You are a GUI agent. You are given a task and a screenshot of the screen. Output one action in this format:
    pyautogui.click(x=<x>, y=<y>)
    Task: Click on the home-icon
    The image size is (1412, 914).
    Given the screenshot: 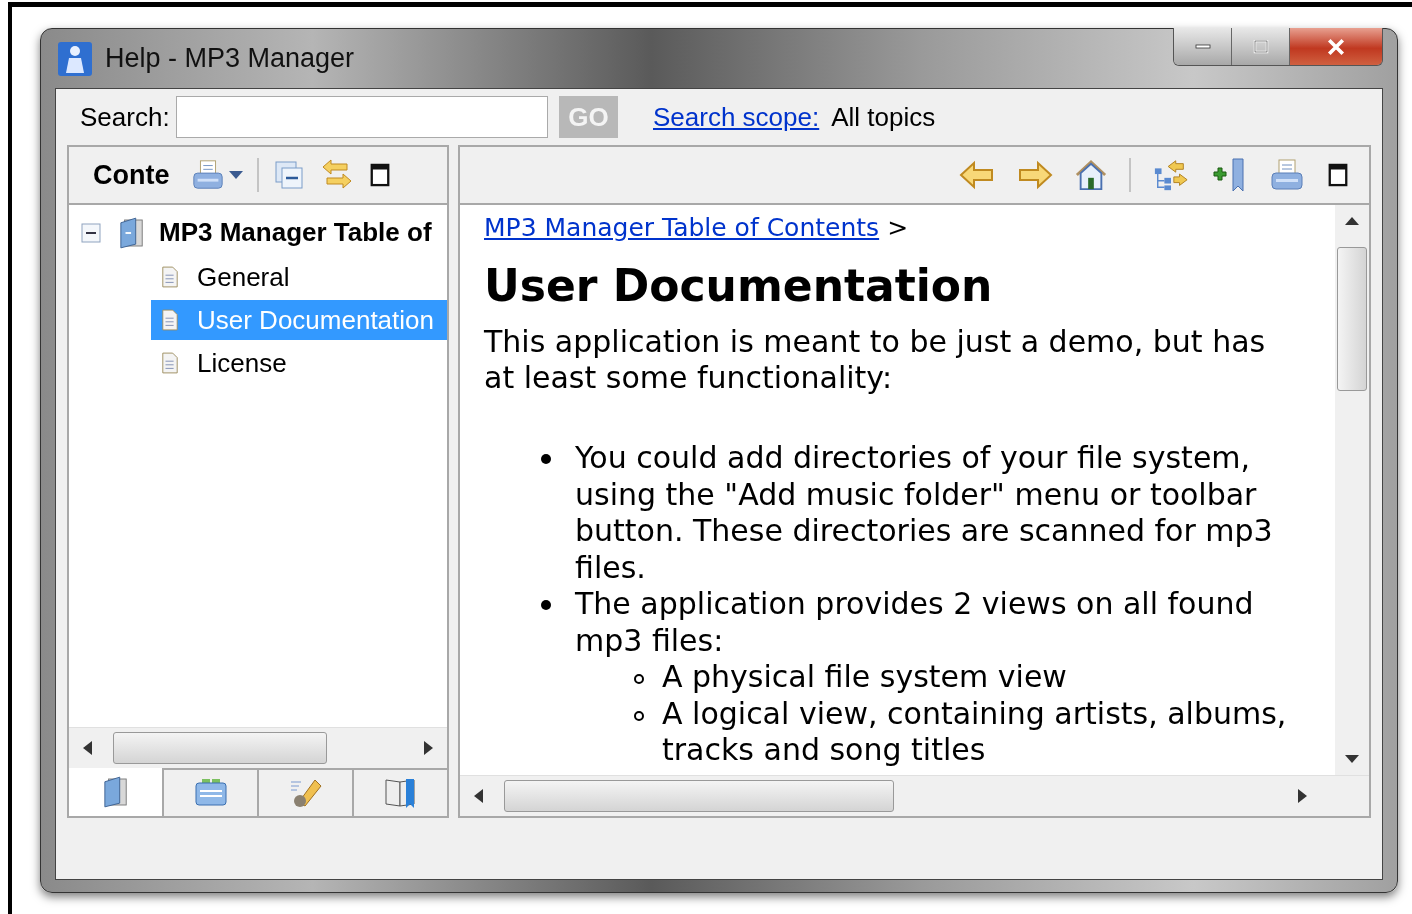 What is the action you would take?
    pyautogui.click(x=1091, y=175)
    